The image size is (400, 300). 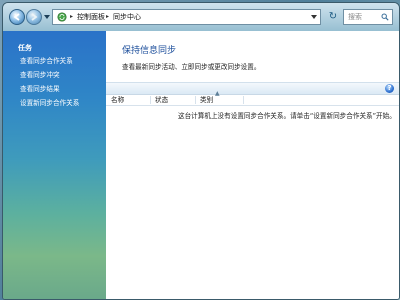 I want to click on sort-ascending-icon: ▲, so click(x=217, y=93).